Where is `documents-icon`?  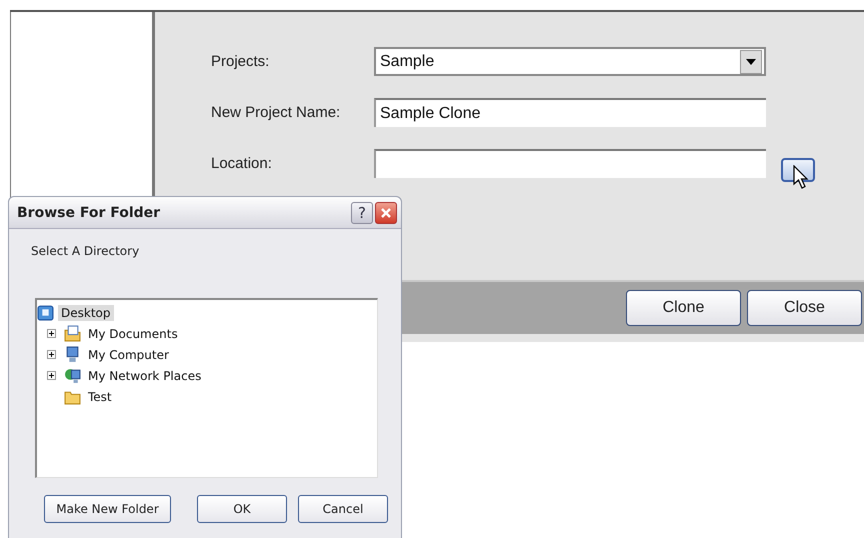 documents-icon is located at coordinates (72, 333).